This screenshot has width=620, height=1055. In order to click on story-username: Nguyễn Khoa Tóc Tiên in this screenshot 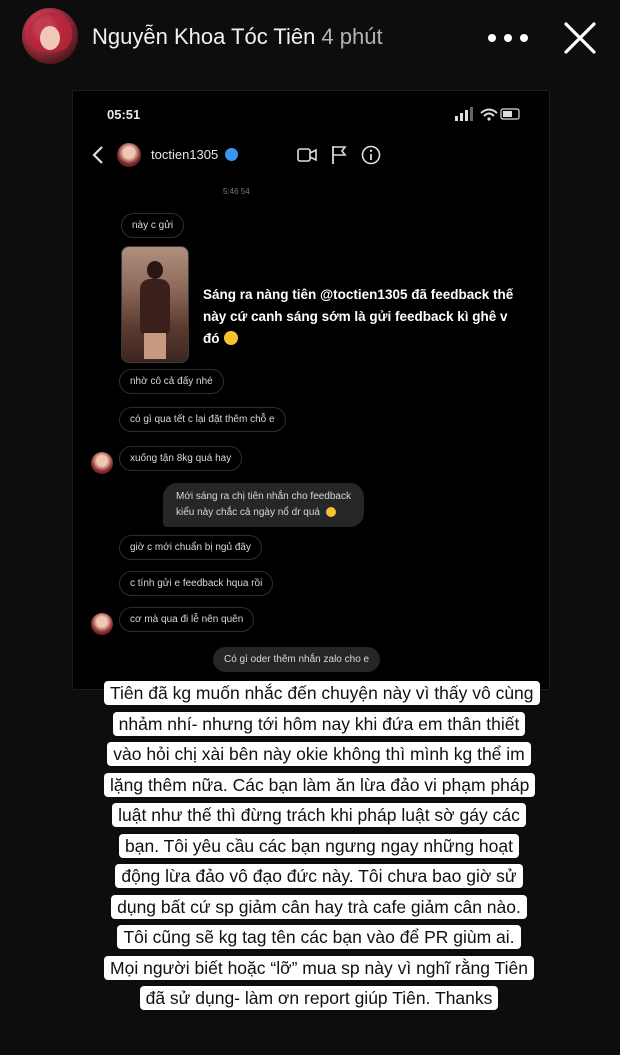, I will do `click(203, 36)`.